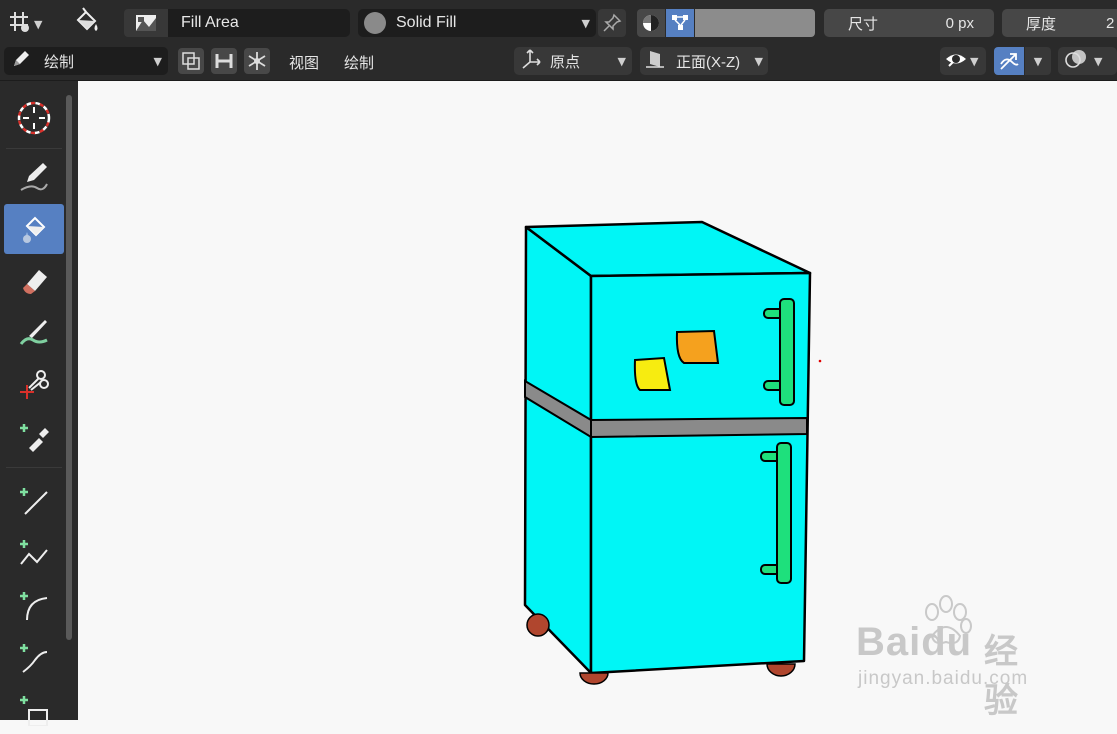  What do you see at coordinates (257, 61) in the screenshot?
I see `snowflake-icon` at bounding box center [257, 61].